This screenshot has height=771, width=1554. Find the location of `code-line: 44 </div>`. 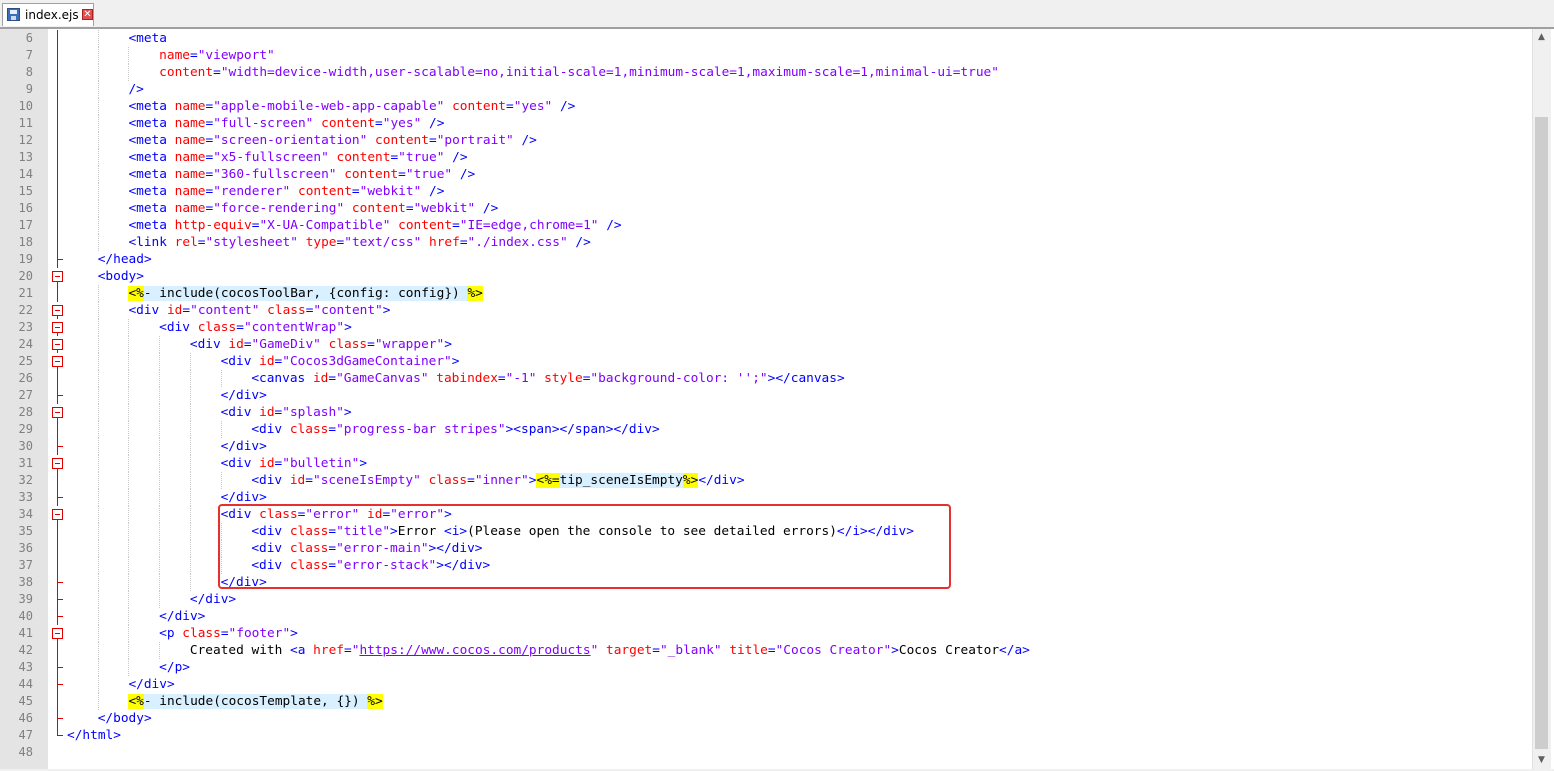

code-line: 44 </div> is located at coordinates (765, 684).